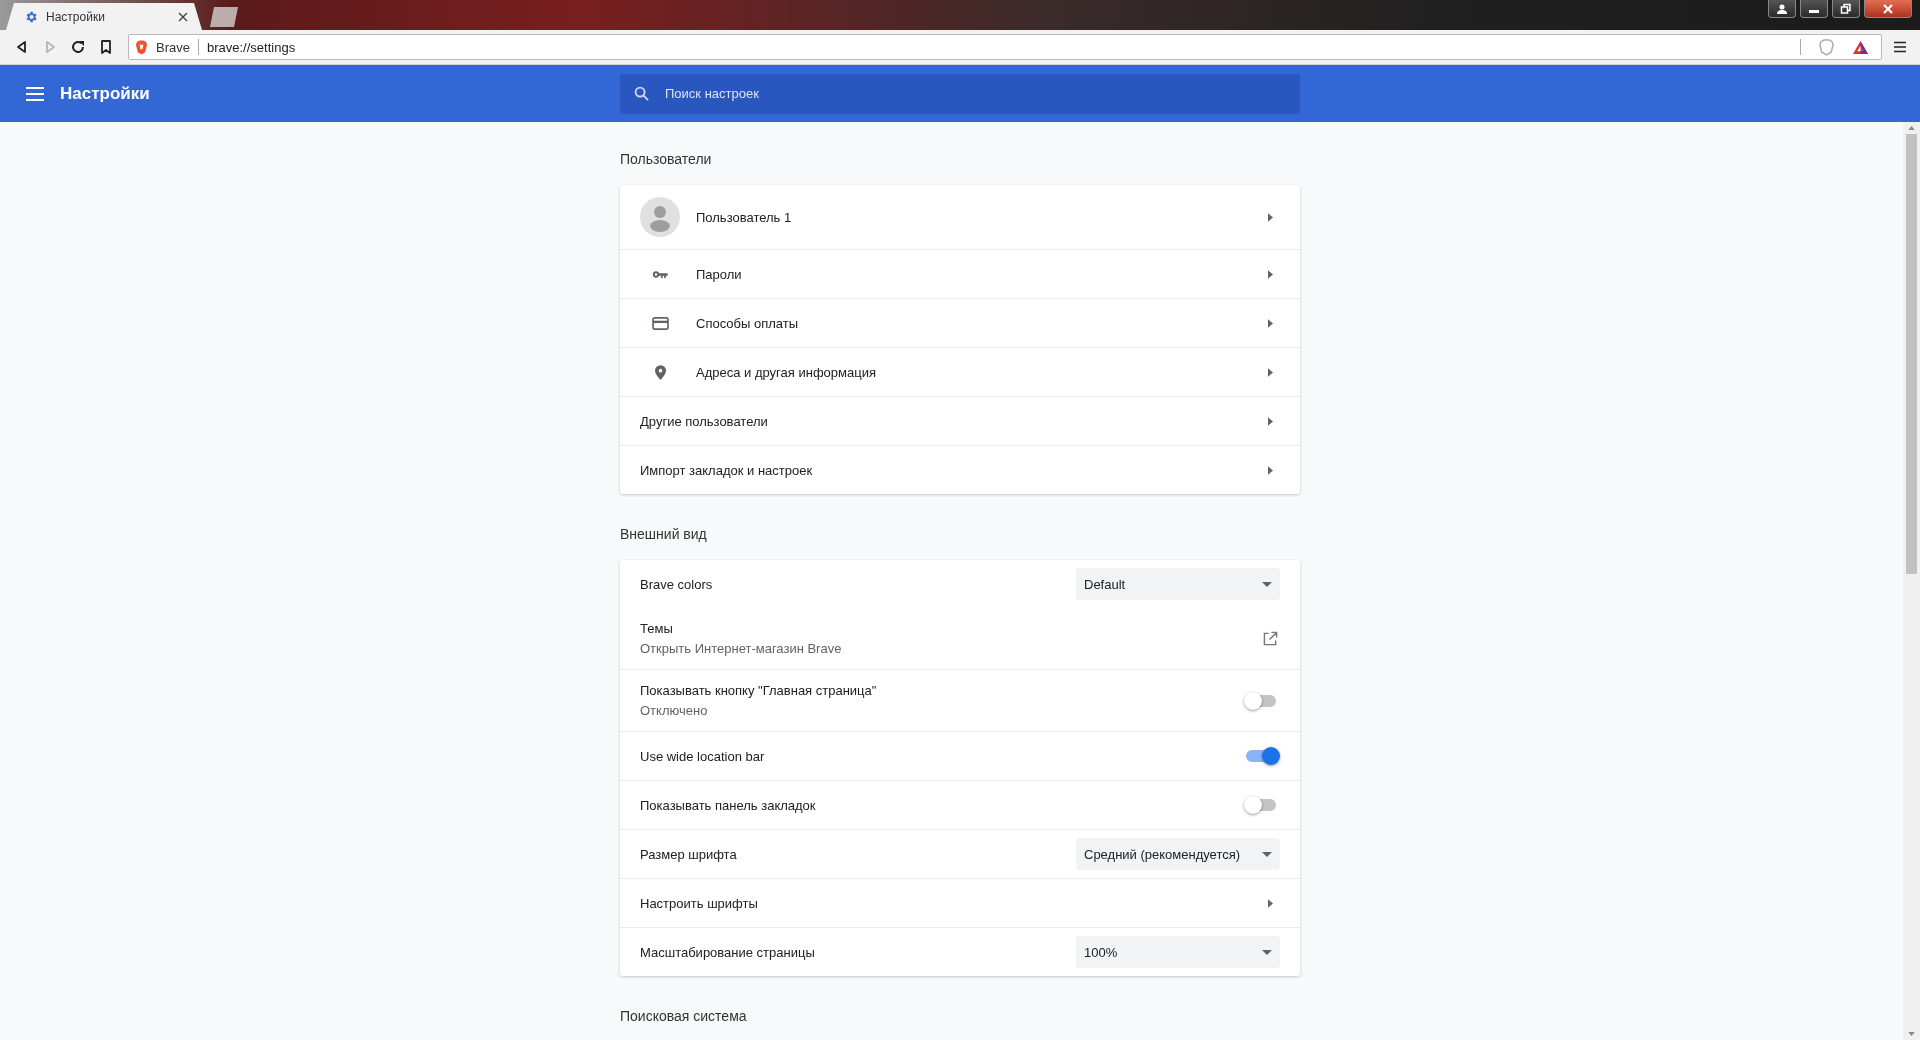 This screenshot has width=1920, height=1040. Describe the element at coordinates (1860, 47) in the screenshot. I see `triangle-icon` at that location.